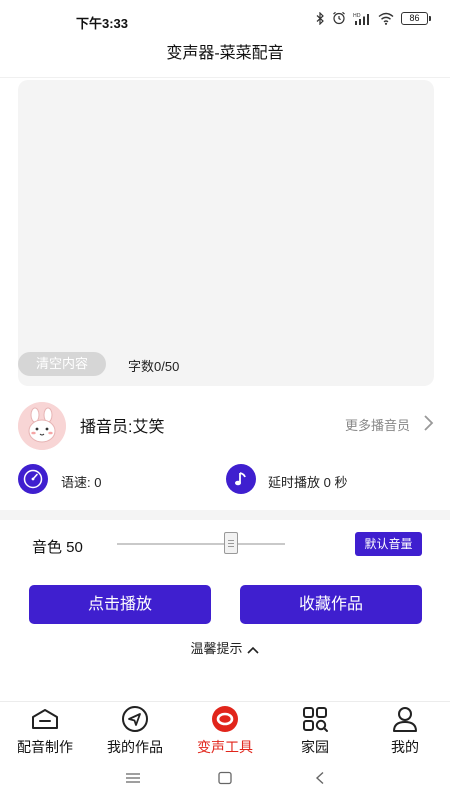 The height and width of the screenshot is (800, 450). What do you see at coordinates (320, 778) in the screenshot?
I see `back-icon` at bounding box center [320, 778].